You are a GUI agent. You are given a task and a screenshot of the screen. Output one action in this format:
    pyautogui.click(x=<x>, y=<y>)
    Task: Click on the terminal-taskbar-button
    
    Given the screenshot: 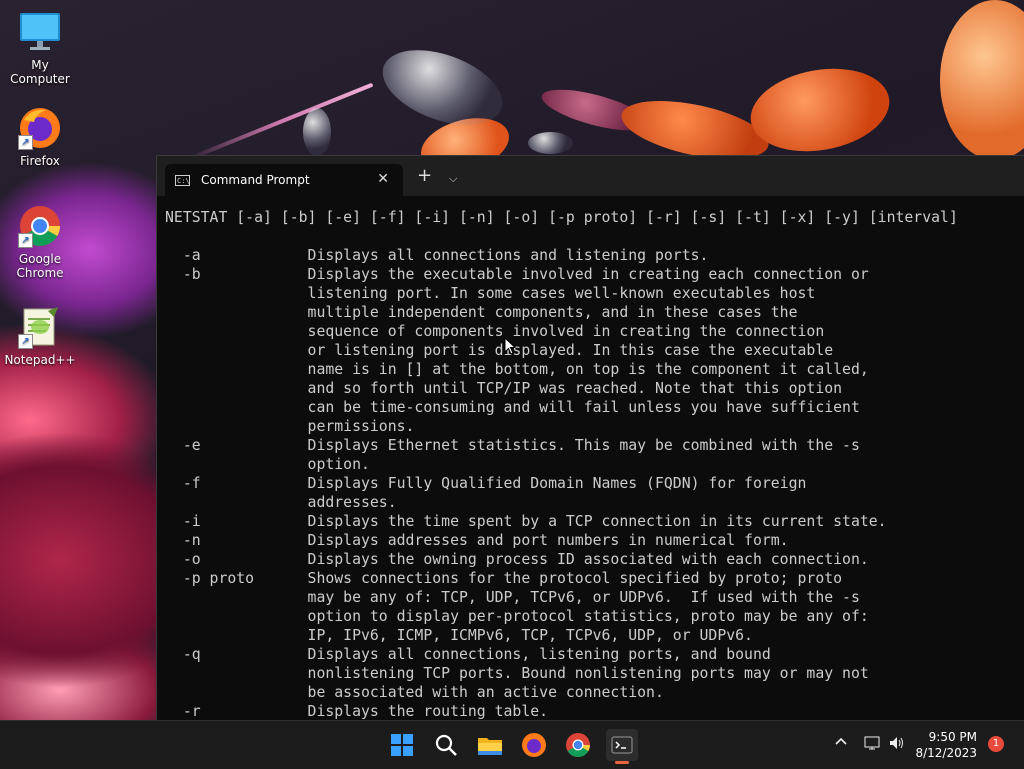 What is the action you would take?
    pyautogui.click(x=622, y=746)
    